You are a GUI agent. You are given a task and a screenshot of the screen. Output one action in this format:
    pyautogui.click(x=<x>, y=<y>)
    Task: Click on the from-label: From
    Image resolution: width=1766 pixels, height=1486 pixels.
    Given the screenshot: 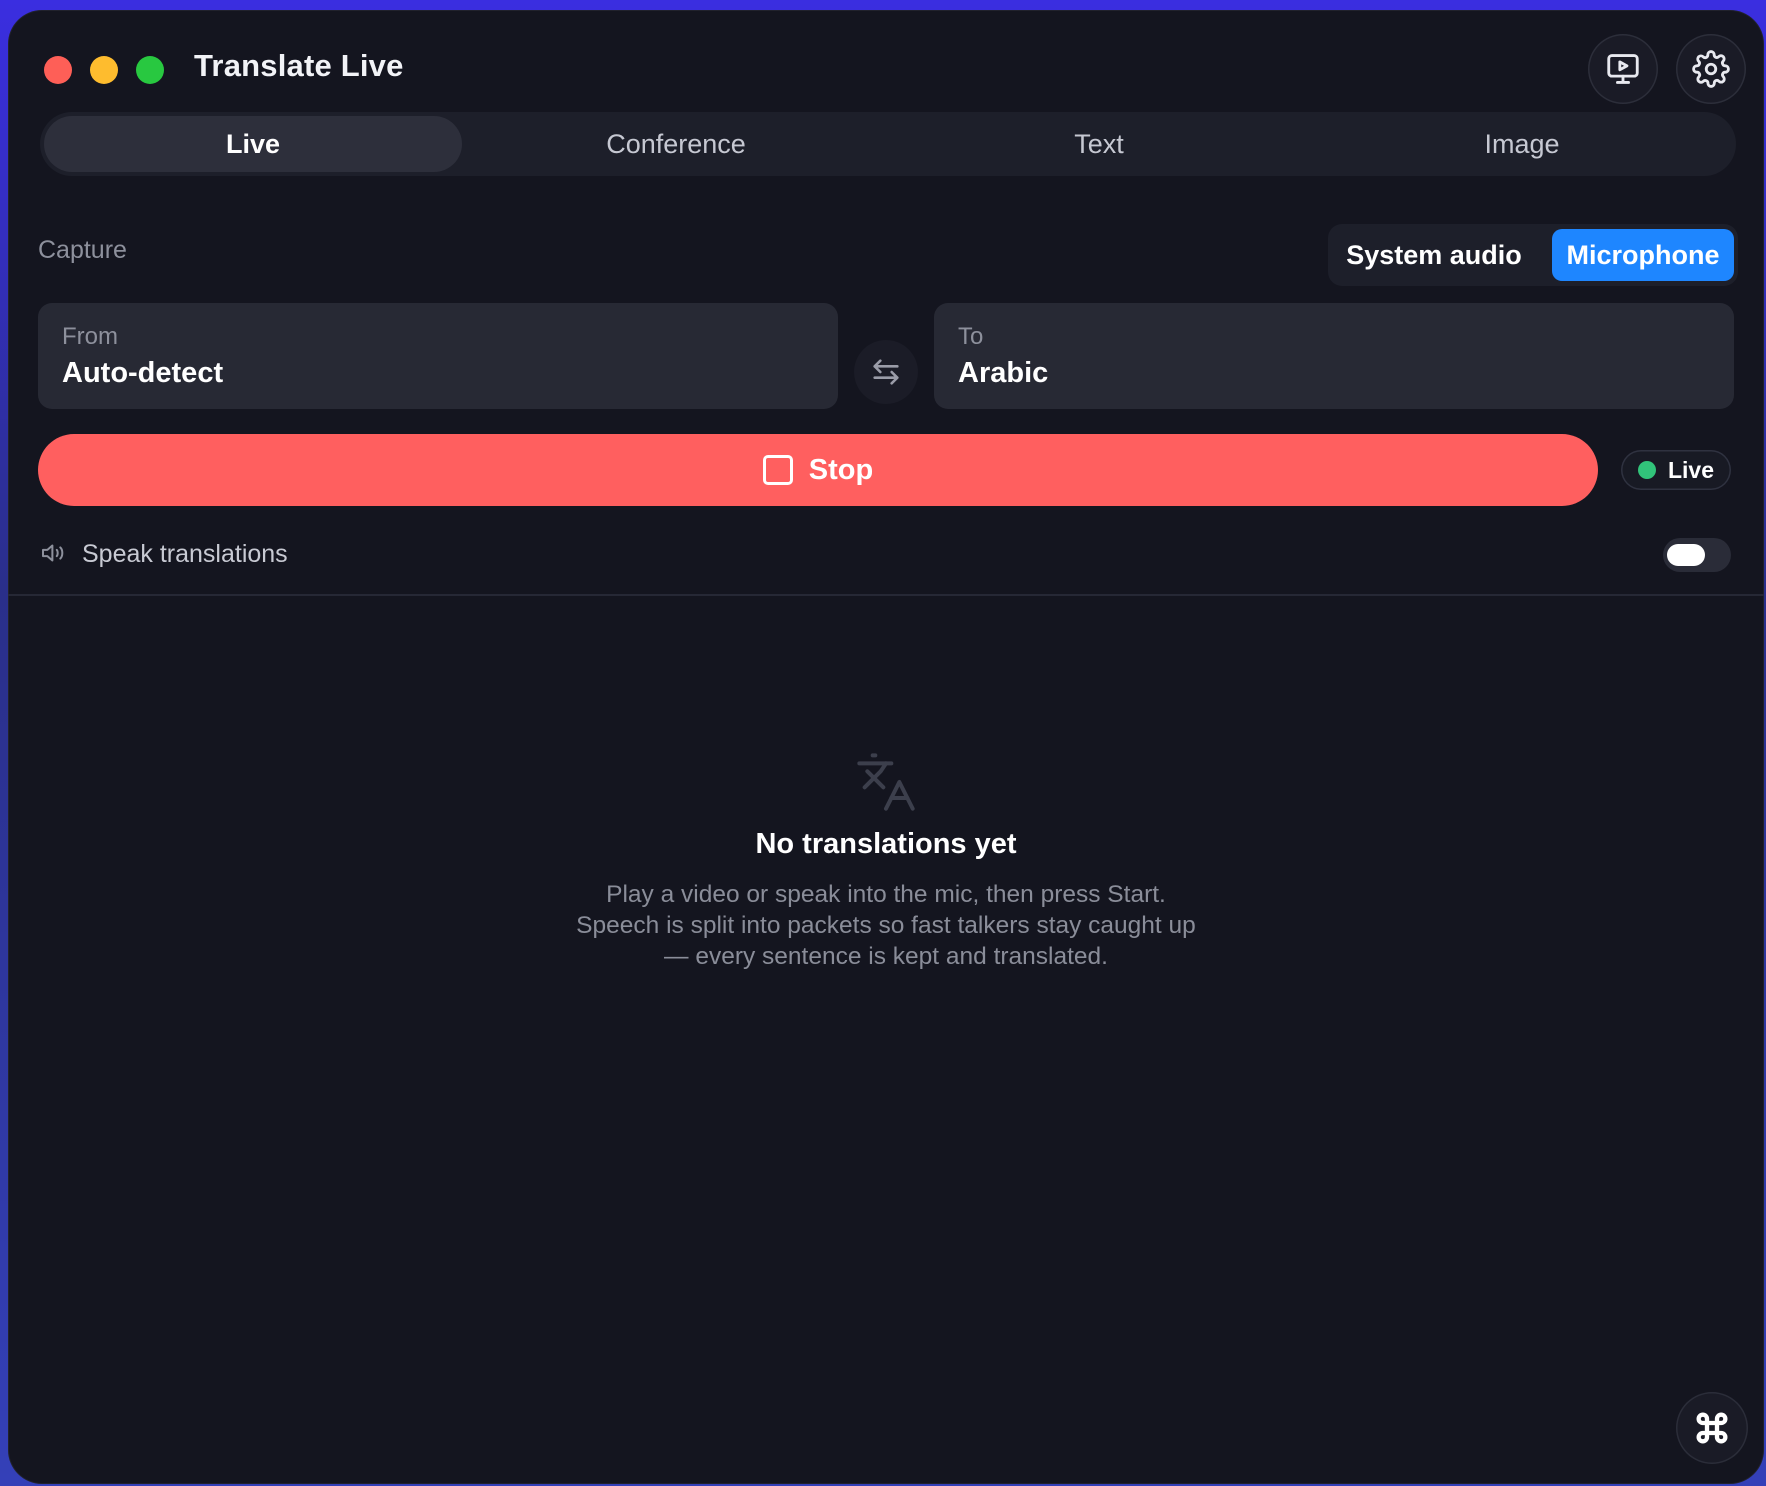 What is the action you would take?
    pyautogui.click(x=90, y=336)
    